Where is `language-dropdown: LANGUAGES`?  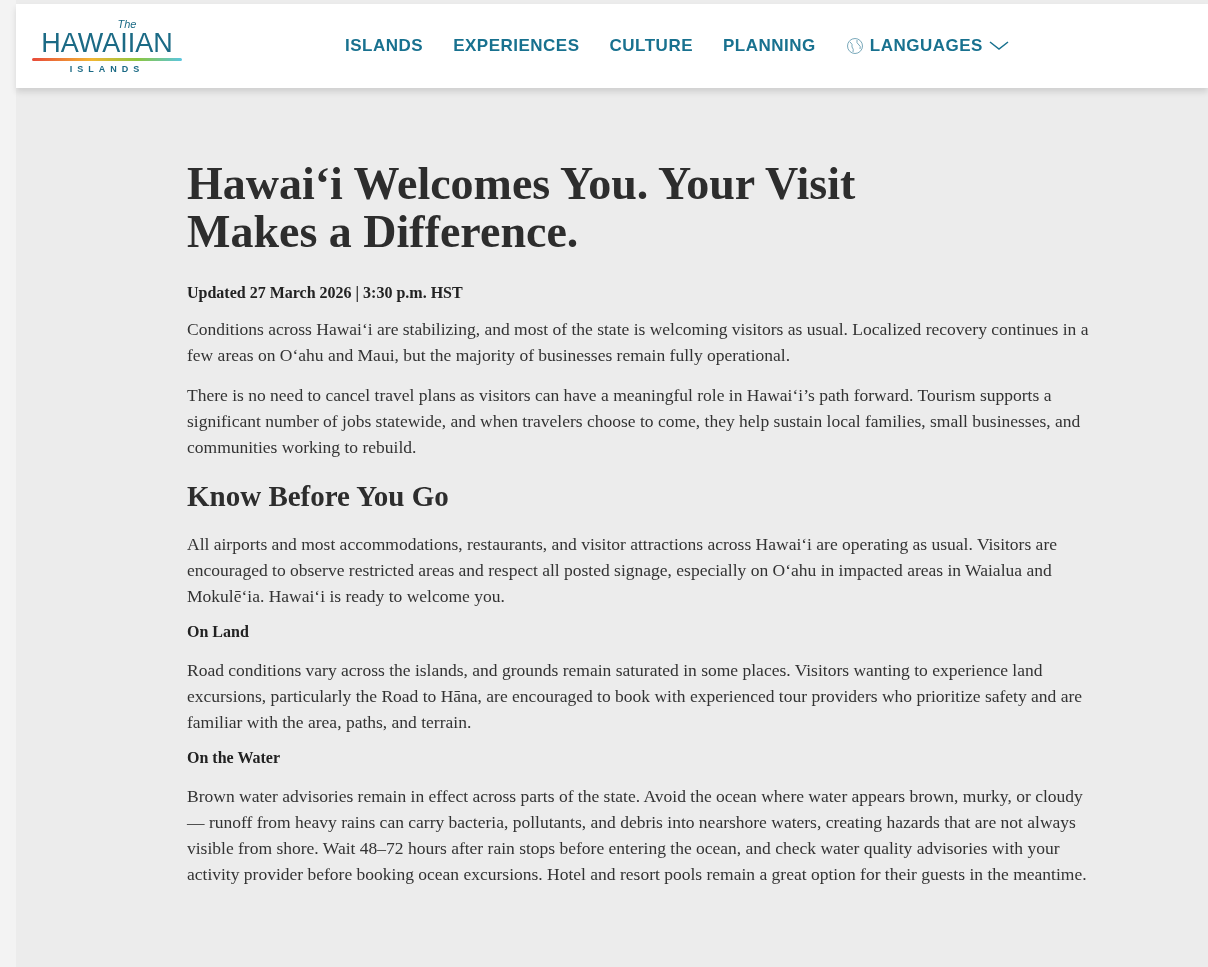
language-dropdown: LANGUAGES is located at coordinates (927, 46).